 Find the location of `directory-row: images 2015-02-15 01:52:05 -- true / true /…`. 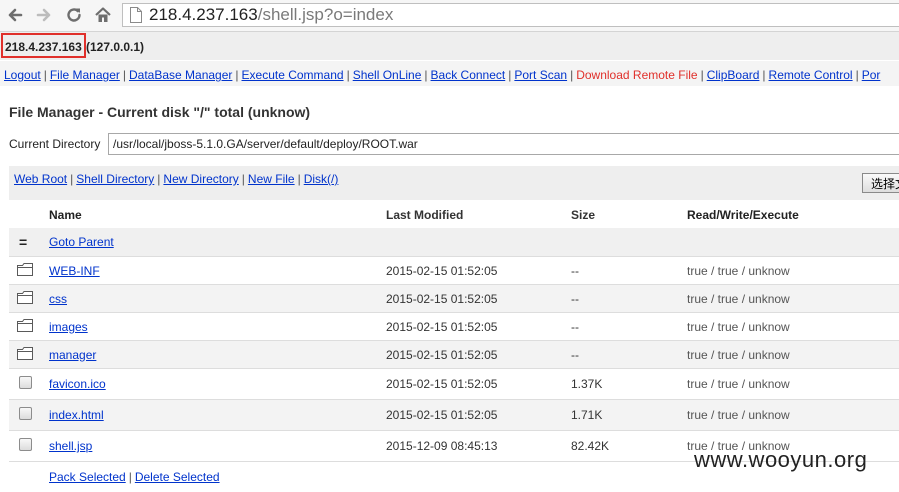

directory-row: images 2015-02-15 01:52:05 -- true / true /… is located at coordinates (454, 327).